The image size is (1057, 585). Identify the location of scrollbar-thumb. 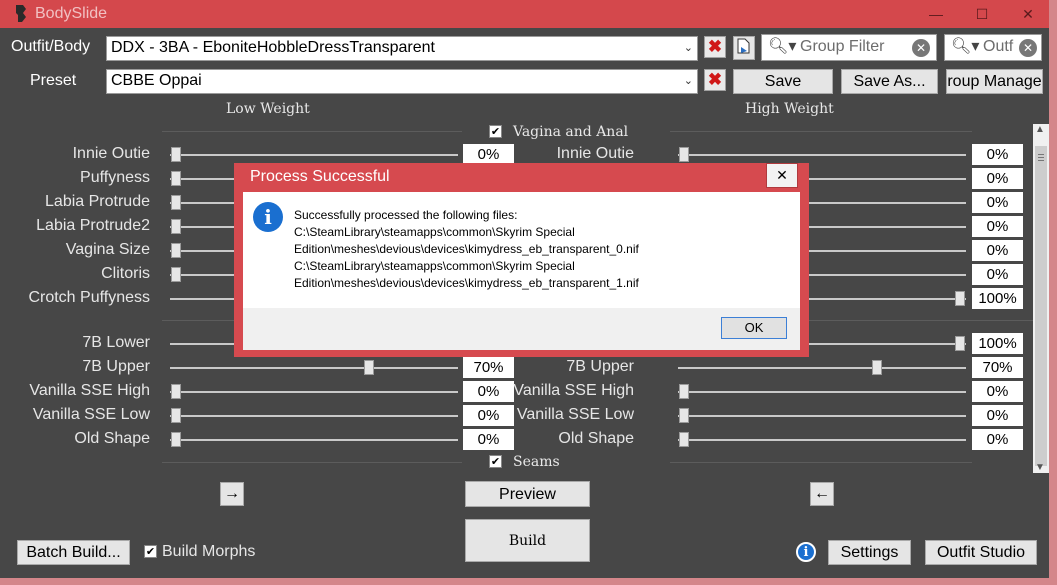
(1041, 306).